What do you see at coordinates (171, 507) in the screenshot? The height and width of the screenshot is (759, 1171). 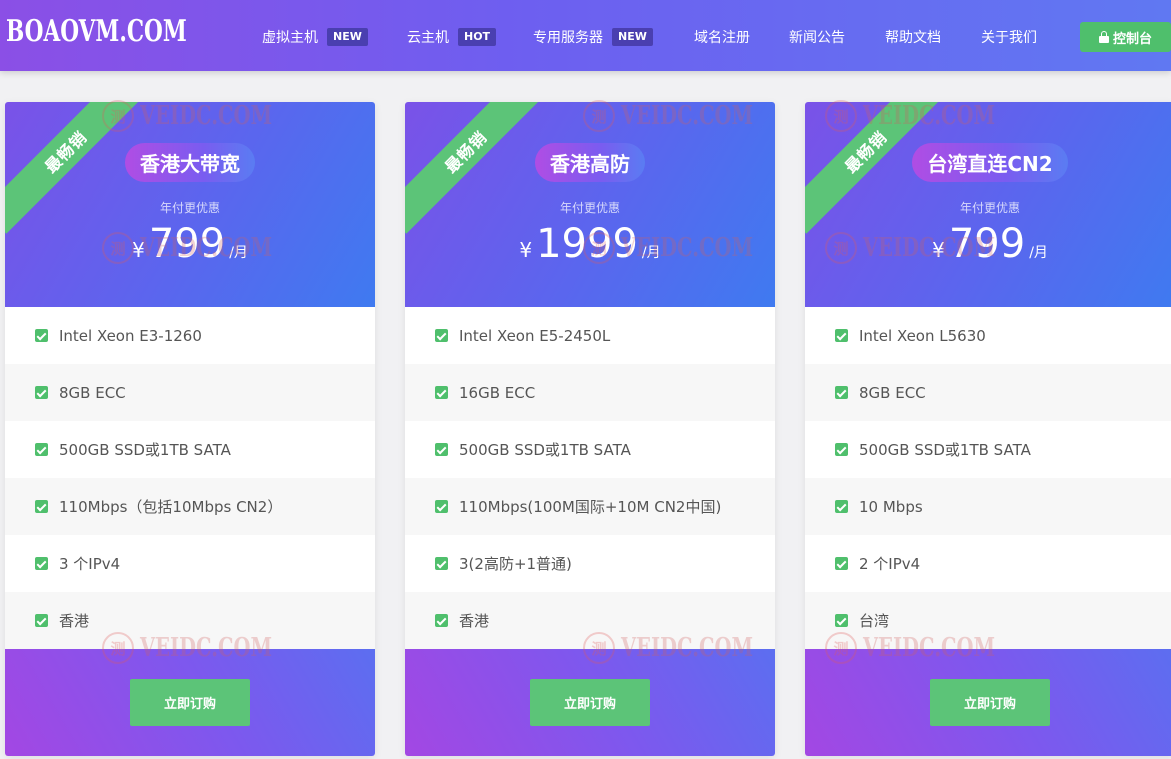 I see `feature-text: 110Mbps（包括10Mbps CN2）` at bounding box center [171, 507].